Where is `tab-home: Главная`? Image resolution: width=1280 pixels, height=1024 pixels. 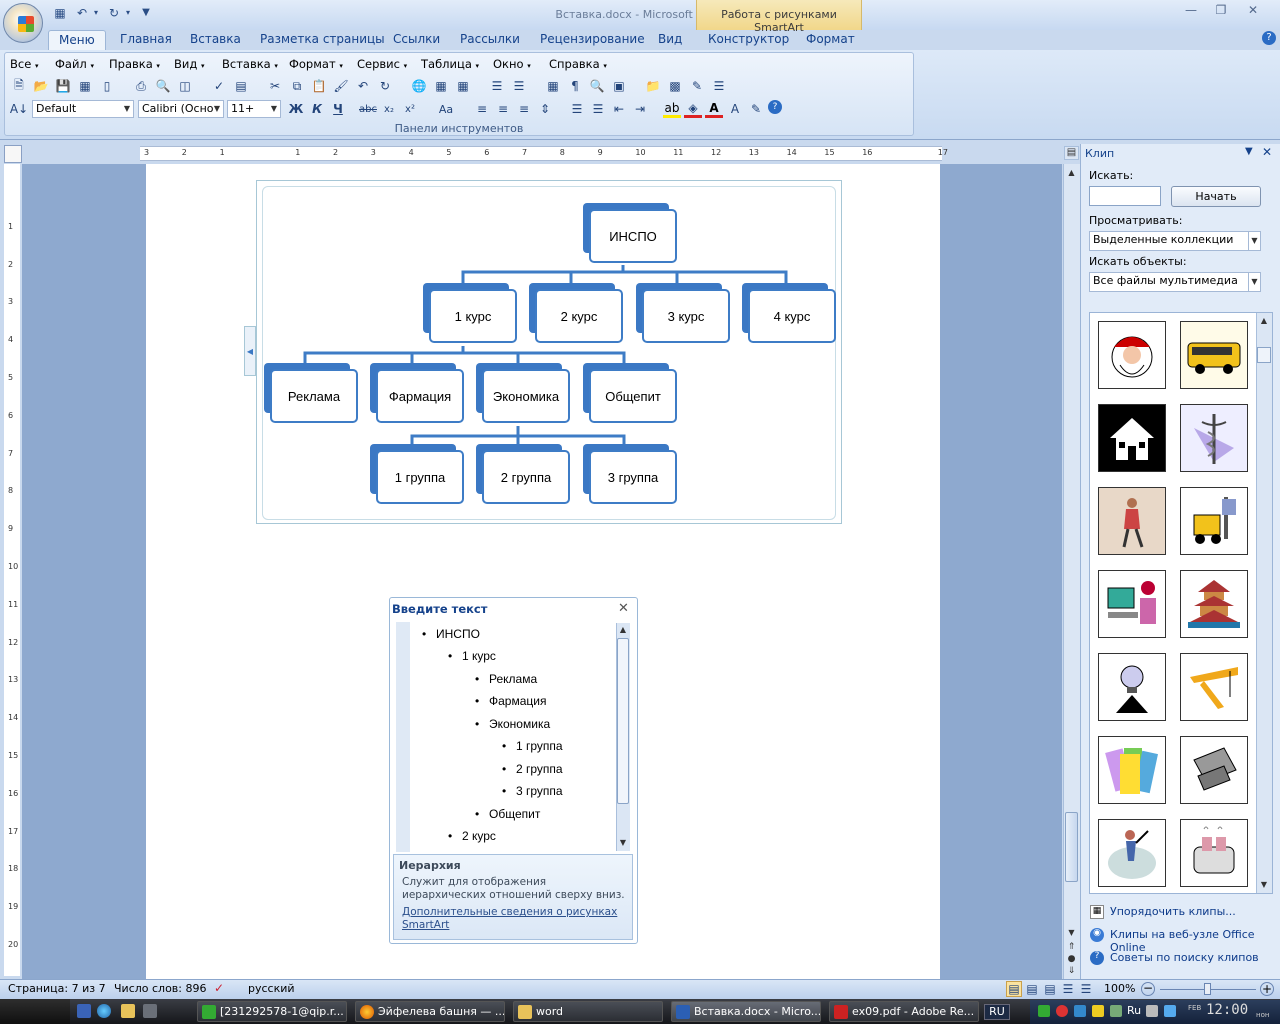 tab-home: Главная is located at coordinates (146, 40).